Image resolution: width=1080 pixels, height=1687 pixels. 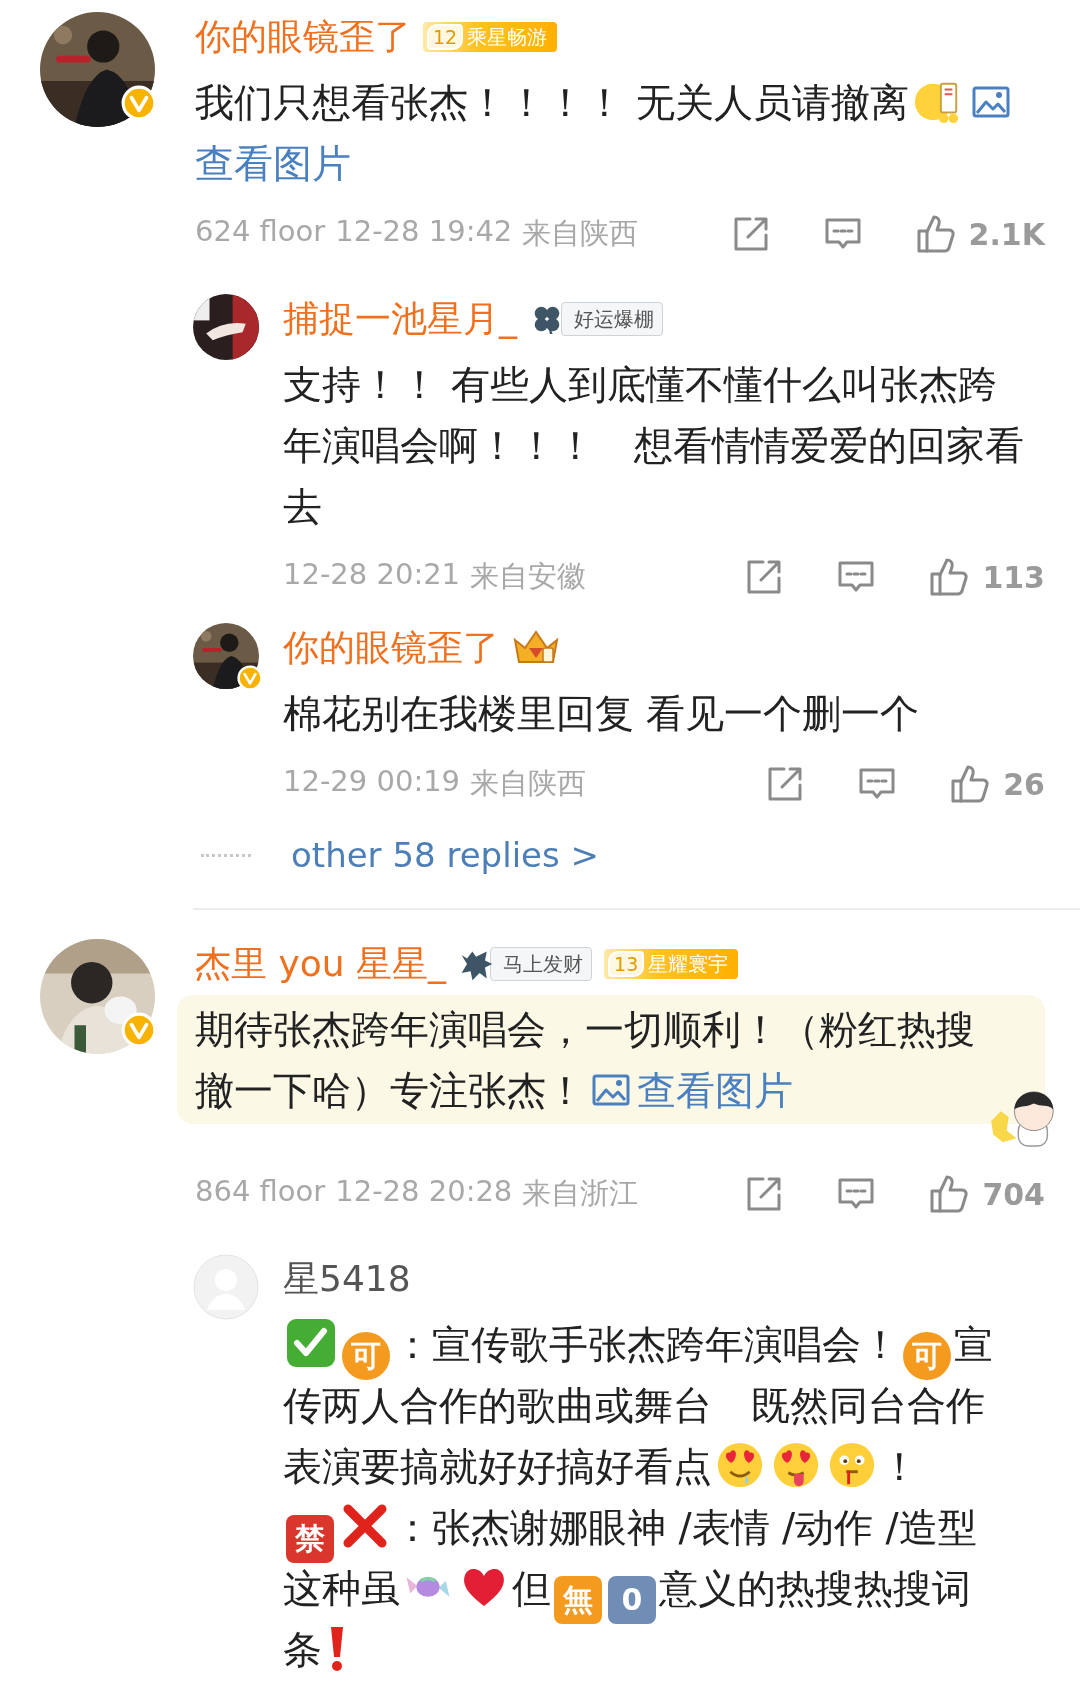 I want to click on level-badge: 12 乘星畅游, so click(x=490, y=37).